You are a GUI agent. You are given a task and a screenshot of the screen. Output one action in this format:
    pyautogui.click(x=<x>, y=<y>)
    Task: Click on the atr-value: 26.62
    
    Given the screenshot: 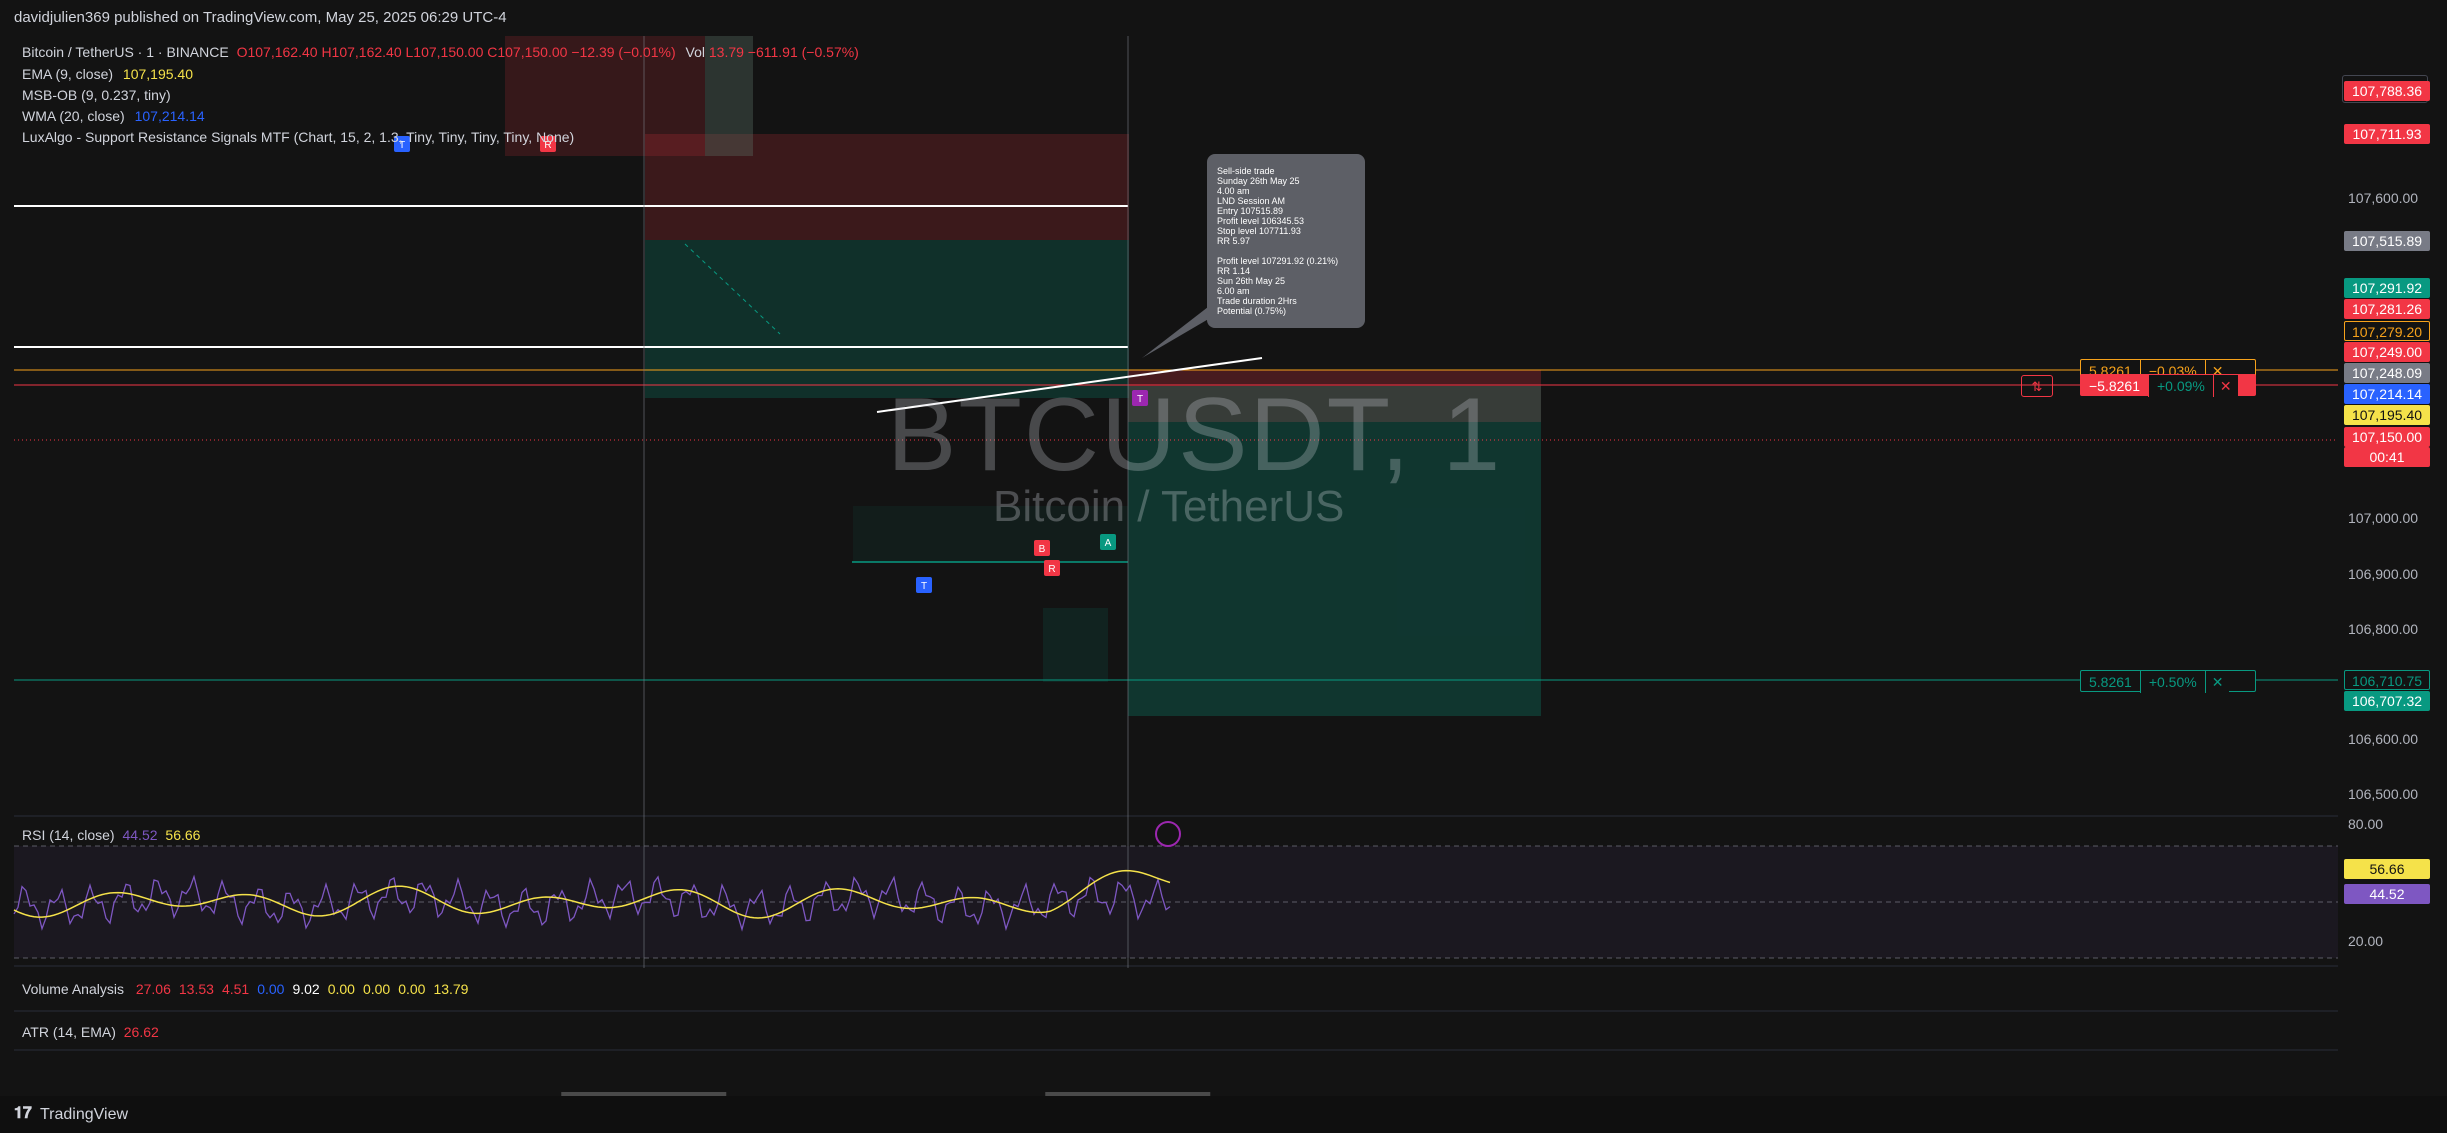 What is the action you would take?
    pyautogui.click(x=141, y=1032)
    